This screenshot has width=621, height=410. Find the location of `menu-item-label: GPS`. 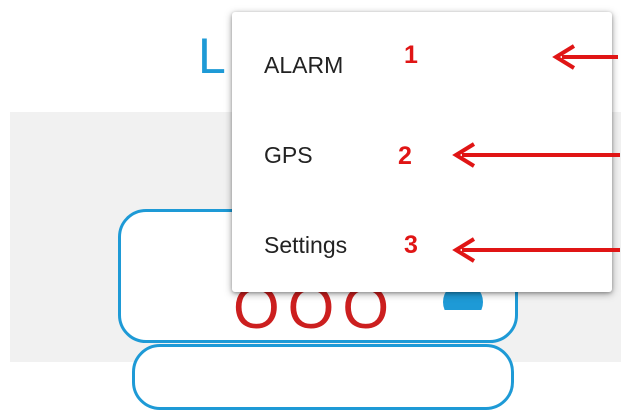

menu-item-label: GPS is located at coordinates (288, 155).